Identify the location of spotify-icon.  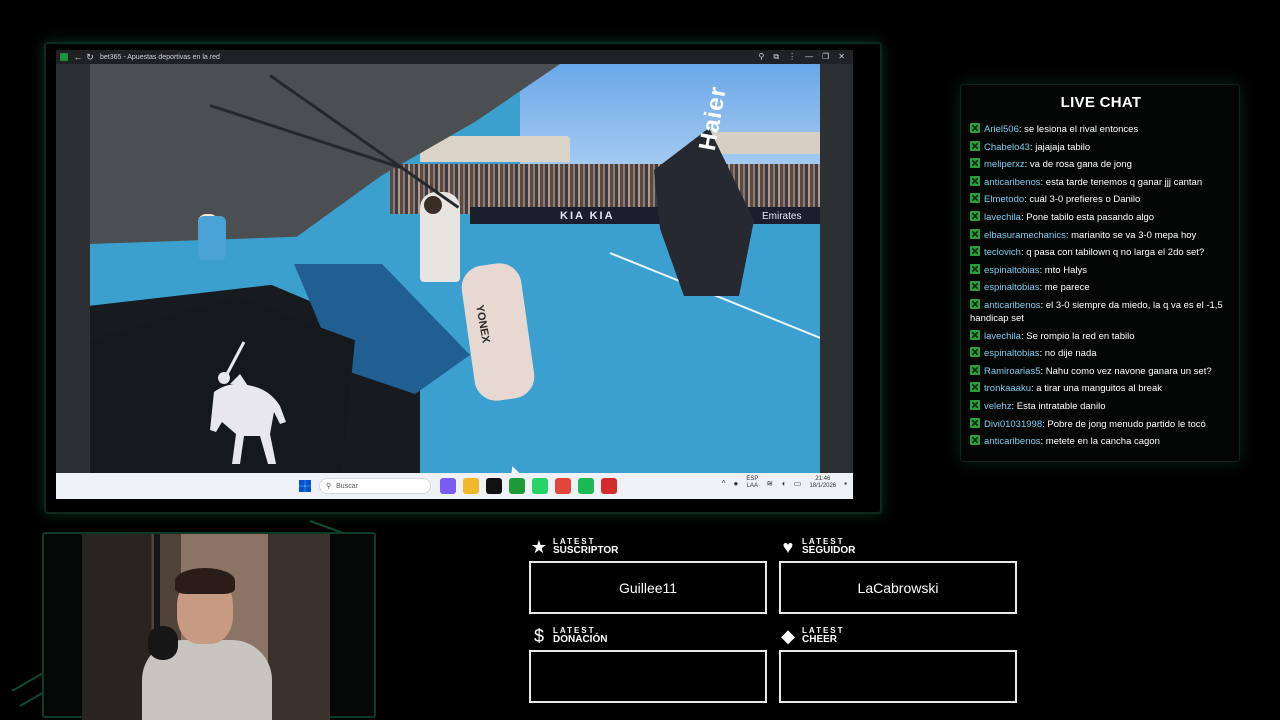
(586, 486).